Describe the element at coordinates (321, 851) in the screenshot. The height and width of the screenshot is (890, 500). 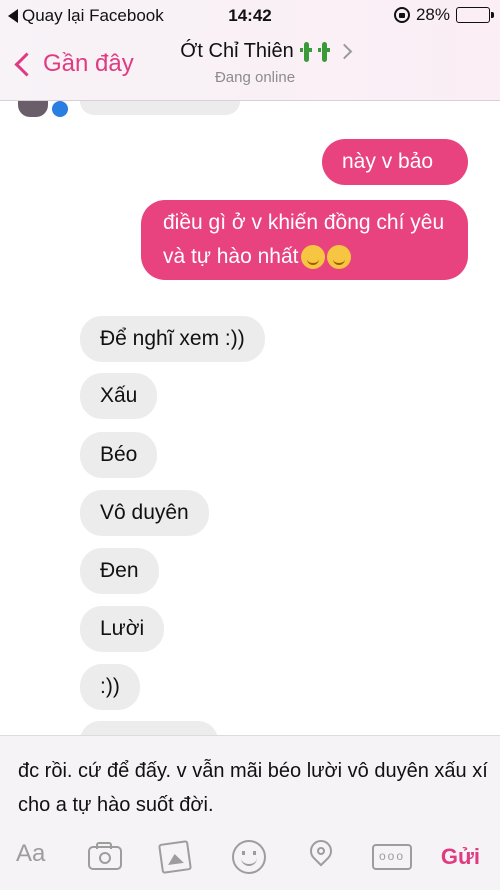
I see `location-pin-icon` at that location.